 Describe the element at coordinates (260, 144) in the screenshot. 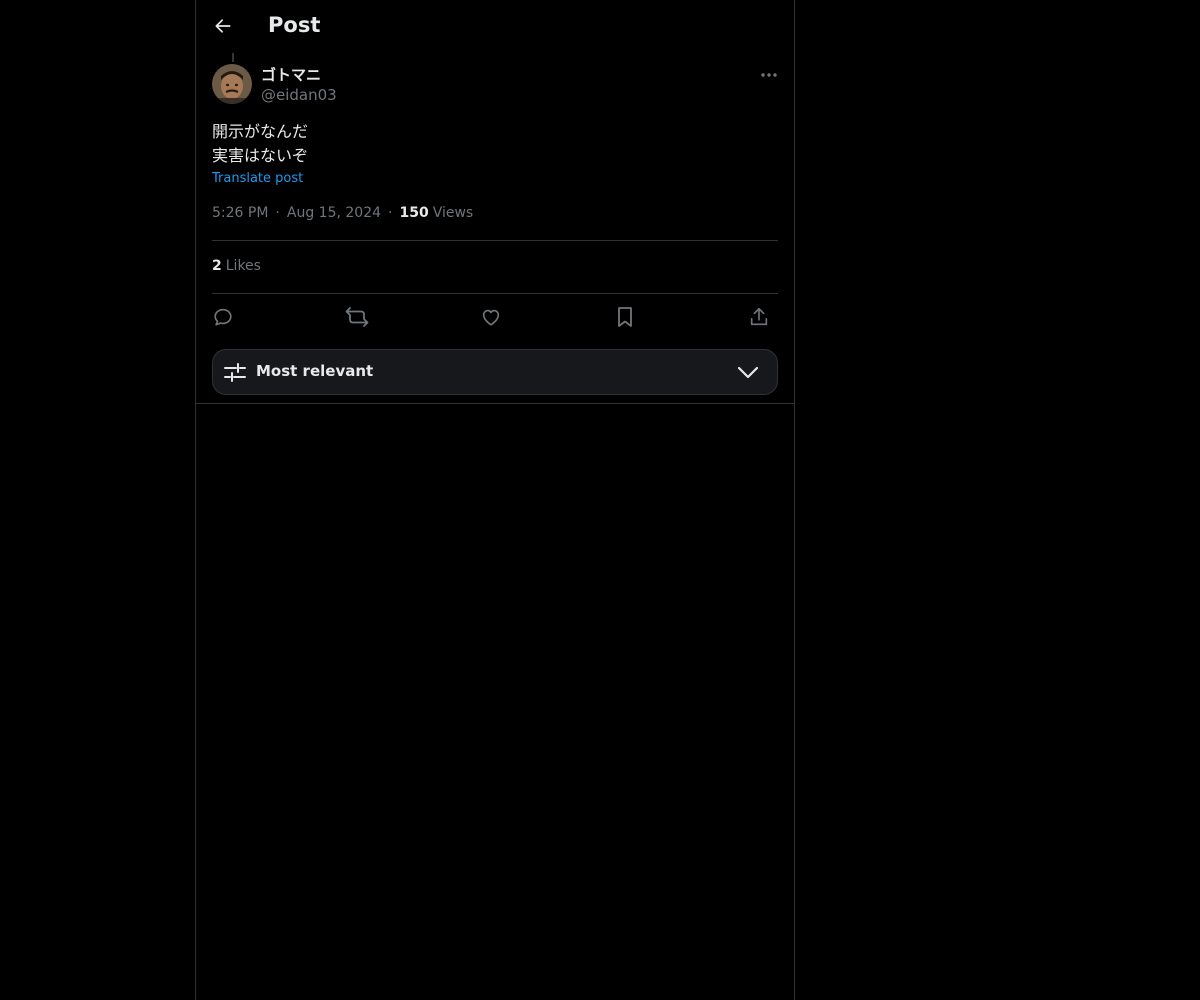

I see `post-text: 開示がなんだ 実害はないぞ` at that location.